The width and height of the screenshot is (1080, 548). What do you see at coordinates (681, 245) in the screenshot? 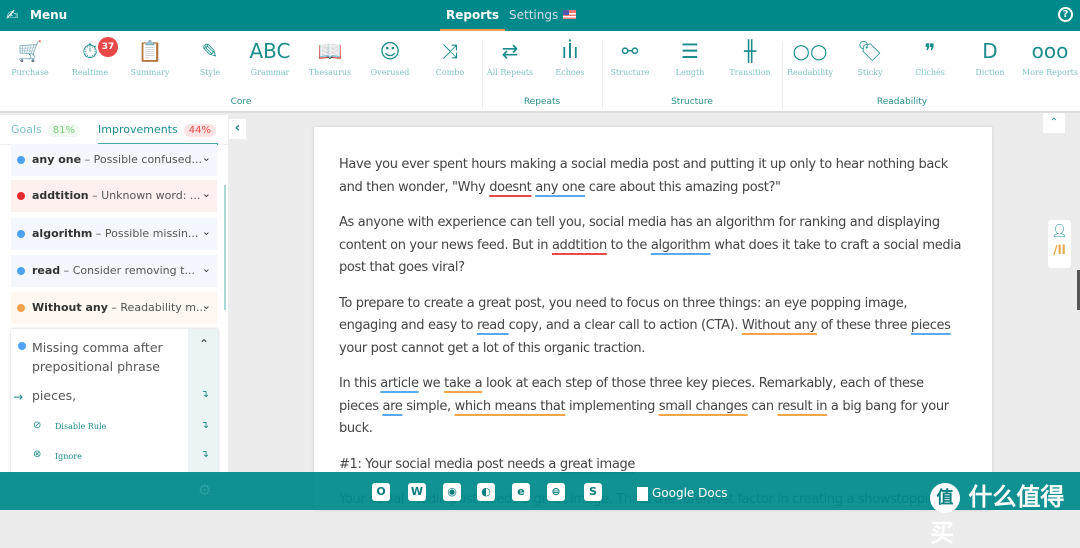
I see `flagged-word: algorithm` at bounding box center [681, 245].